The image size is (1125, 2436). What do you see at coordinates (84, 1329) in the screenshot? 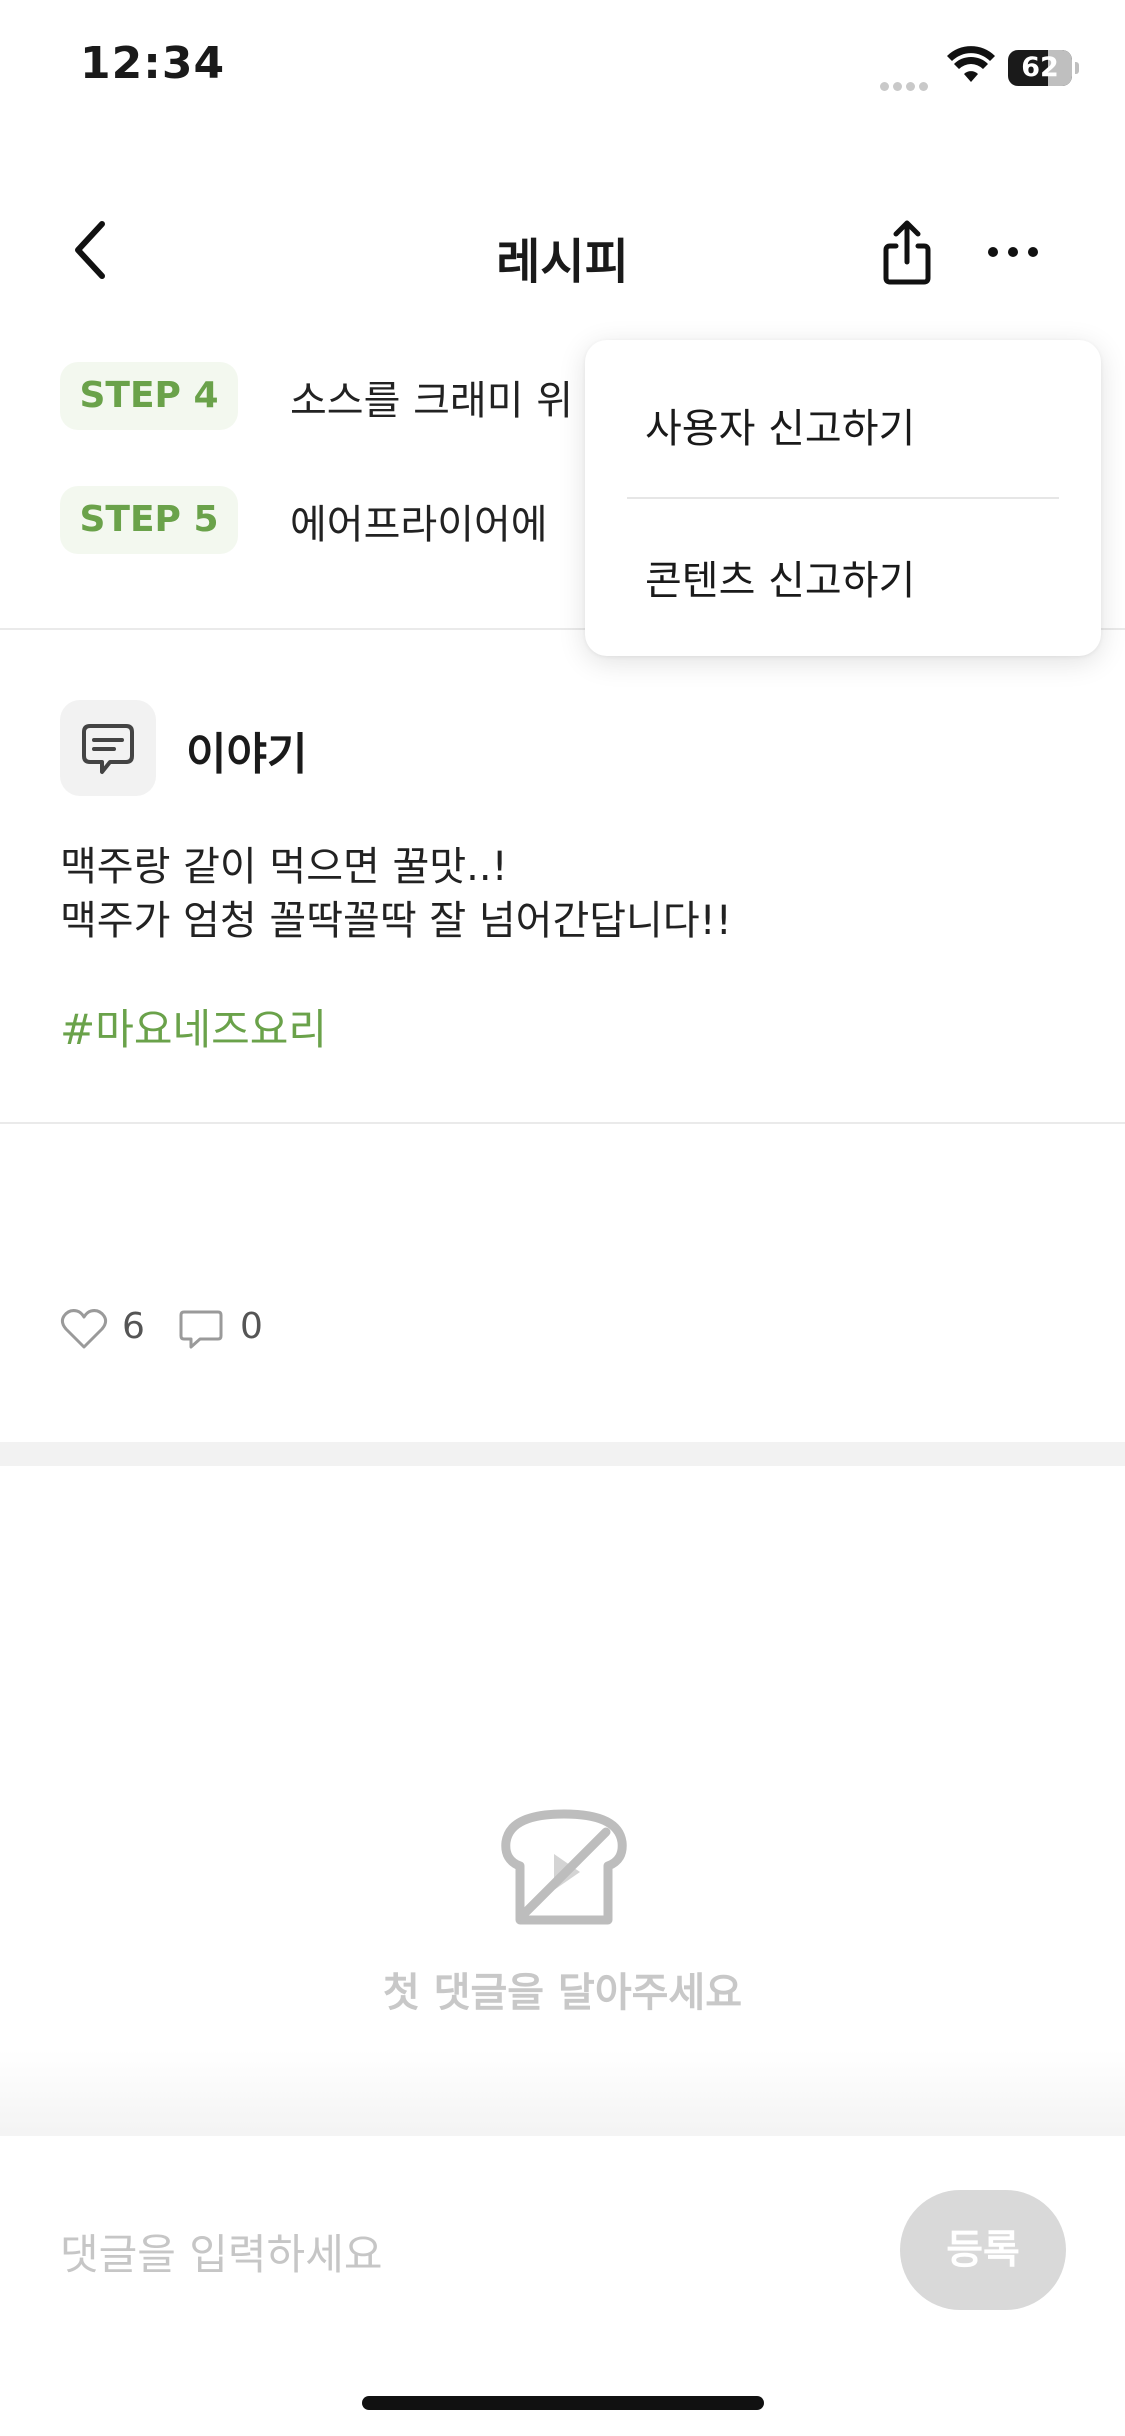
I see `heart-icon` at bounding box center [84, 1329].